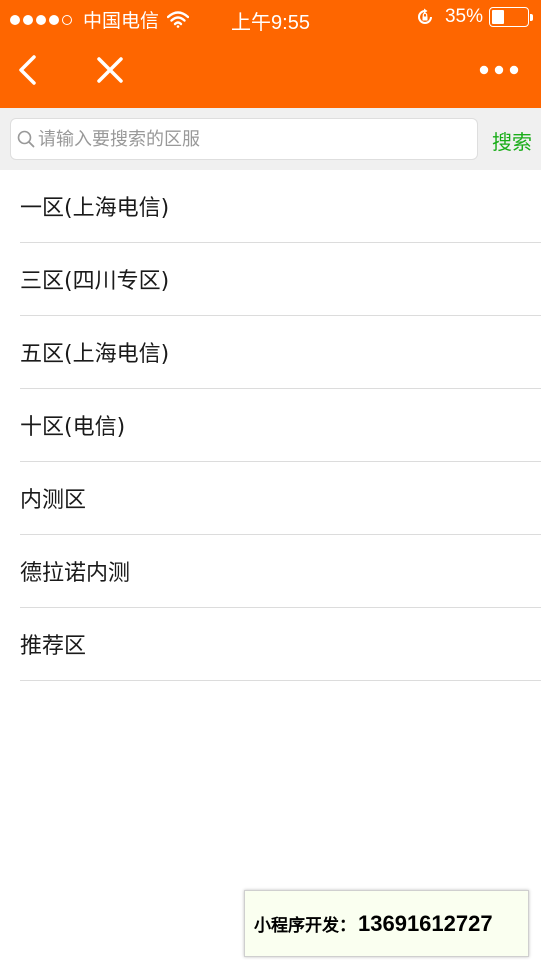 The height and width of the screenshot is (960, 541). What do you see at coordinates (511, 17) in the screenshot?
I see `battery-icon` at bounding box center [511, 17].